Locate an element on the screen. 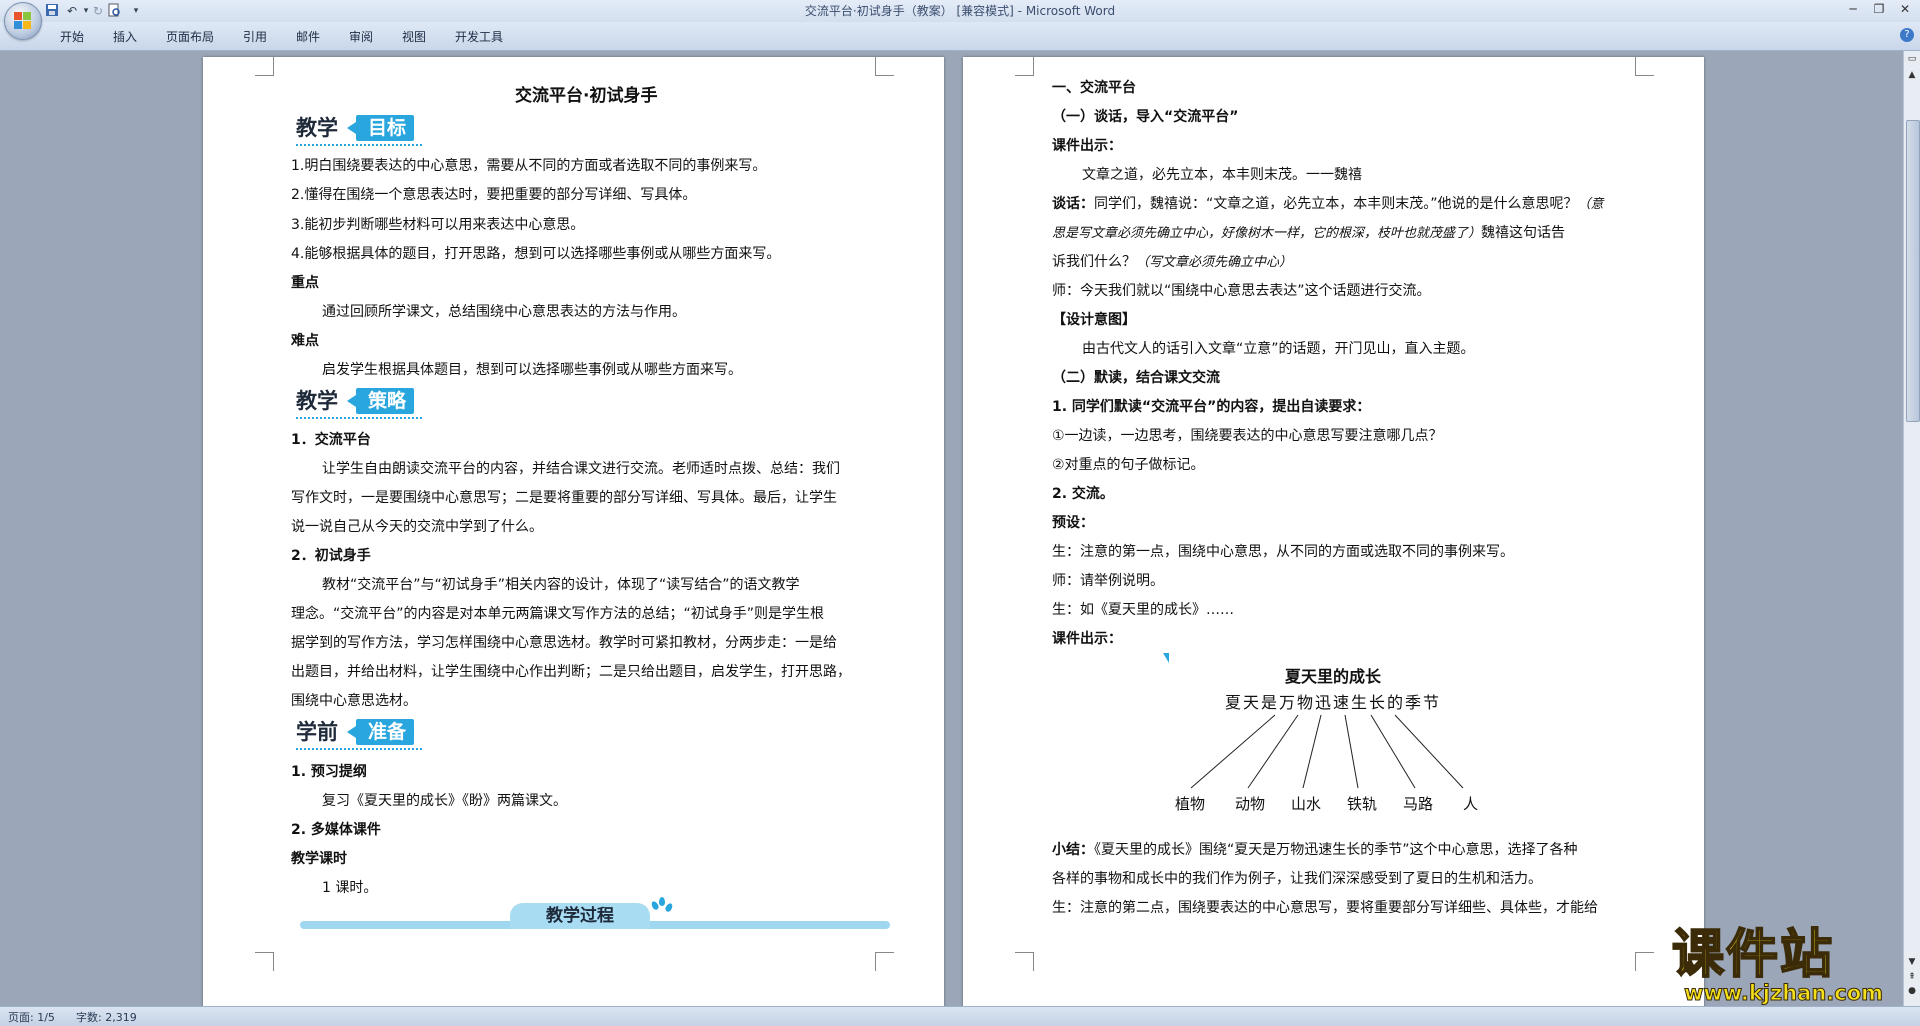 This screenshot has width=1920, height=1026. talk-note: （意 is located at coordinates (1590, 204).